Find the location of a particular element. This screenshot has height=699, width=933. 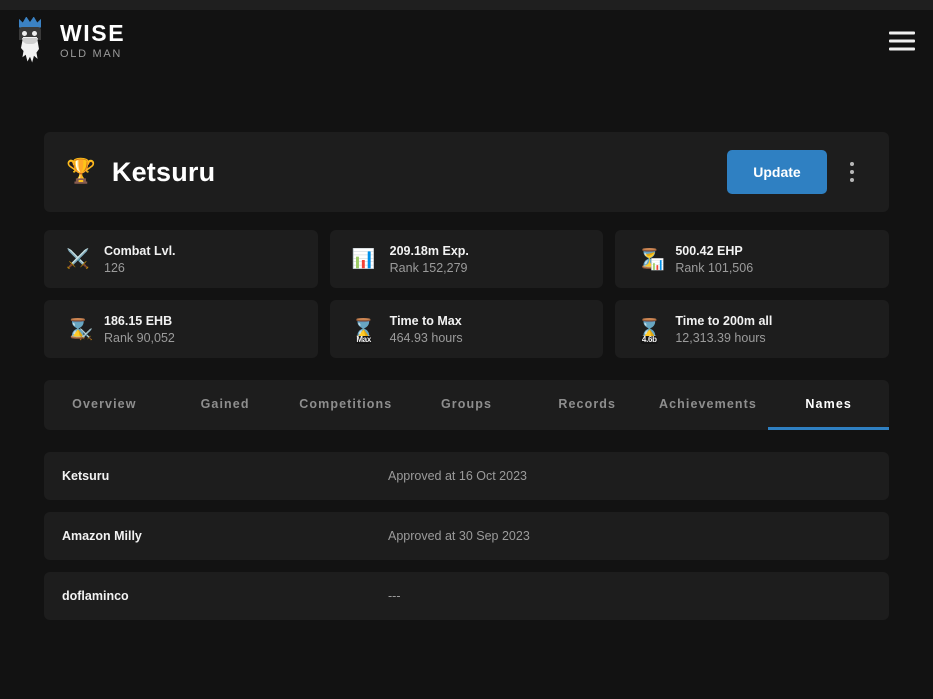

player-title-actions: Update is located at coordinates (795, 172).